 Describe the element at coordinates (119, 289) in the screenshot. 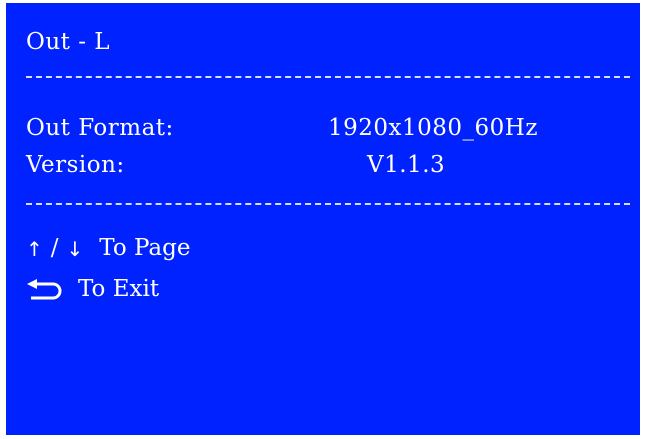

I see `exit-hint-text: To Exit` at that location.